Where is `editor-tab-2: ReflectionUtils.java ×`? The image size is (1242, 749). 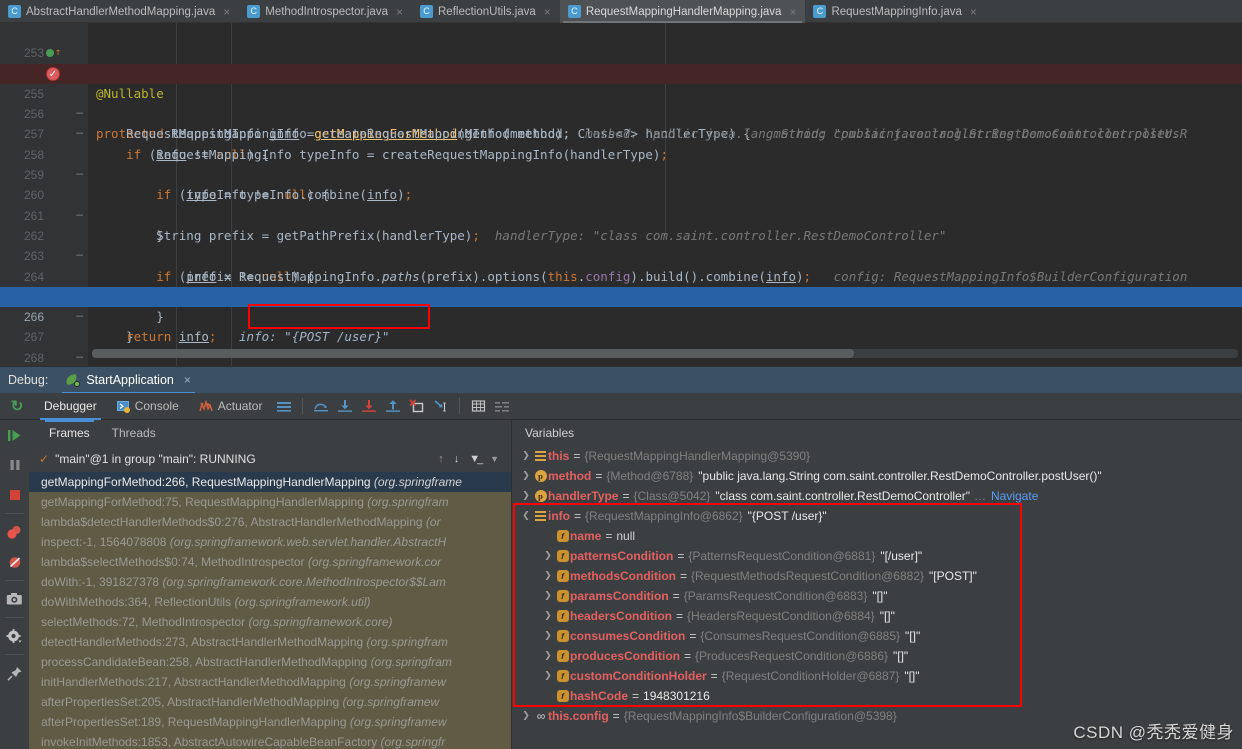
editor-tab-2: ReflectionUtils.java × is located at coordinates (486, 11).